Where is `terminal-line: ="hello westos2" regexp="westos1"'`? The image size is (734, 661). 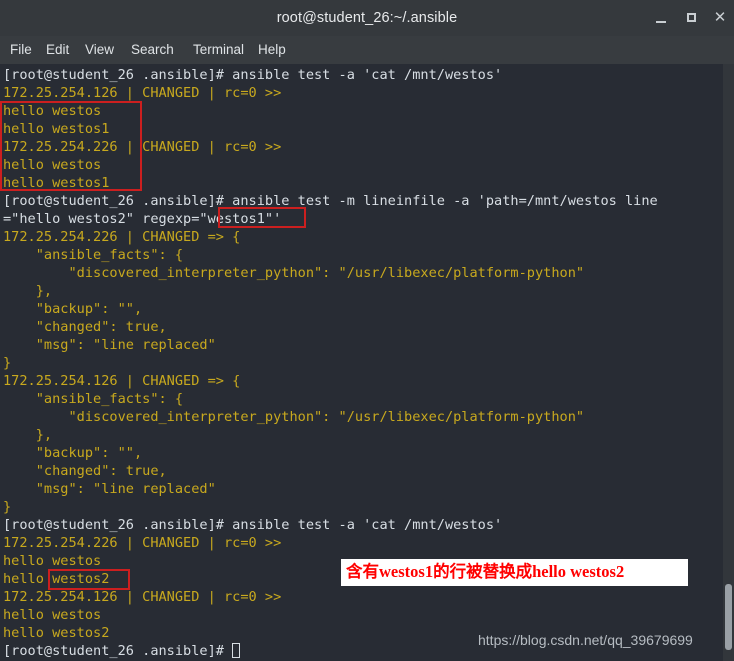
terminal-line: ="hello westos2" regexp="westos1"' is located at coordinates (366, 219).